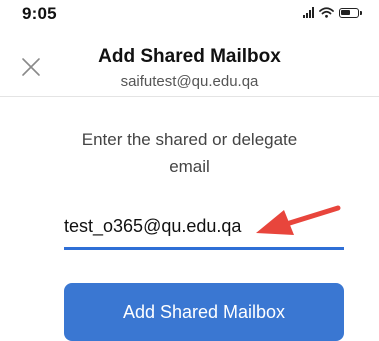 This screenshot has width=379, height=341. Describe the element at coordinates (189, 56) in the screenshot. I see `page-title: Add Shared Mailbox` at that location.